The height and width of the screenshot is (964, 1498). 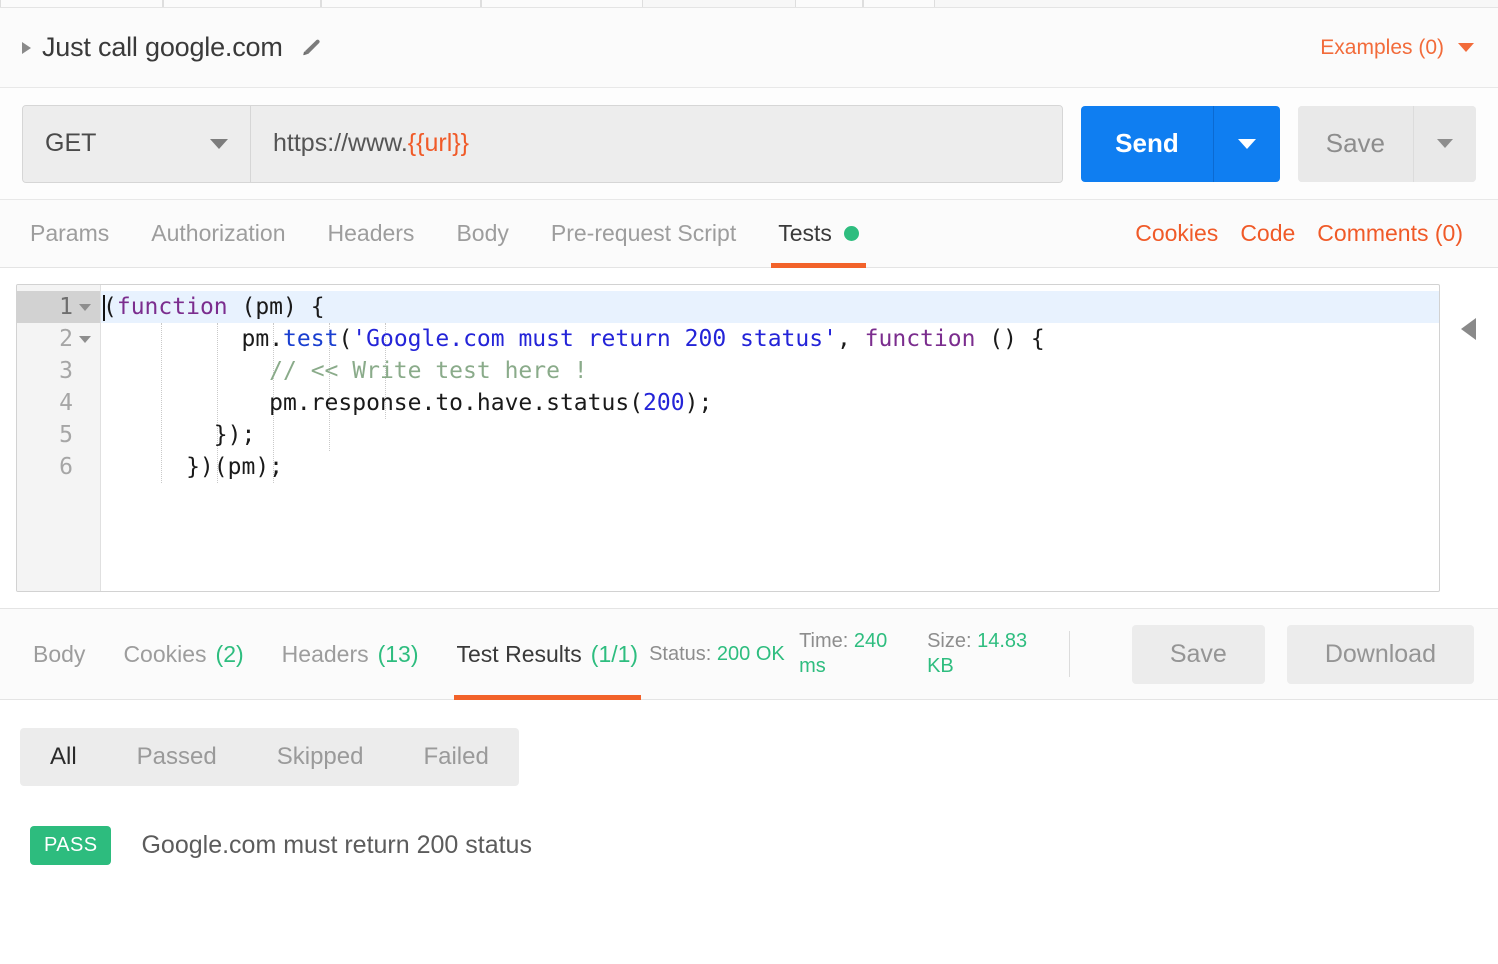 What do you see at coordinates (770, 403) in the screenshot?
I see `code-line: pm.response.to.have.status(200);` at bounding box center [770, 403].